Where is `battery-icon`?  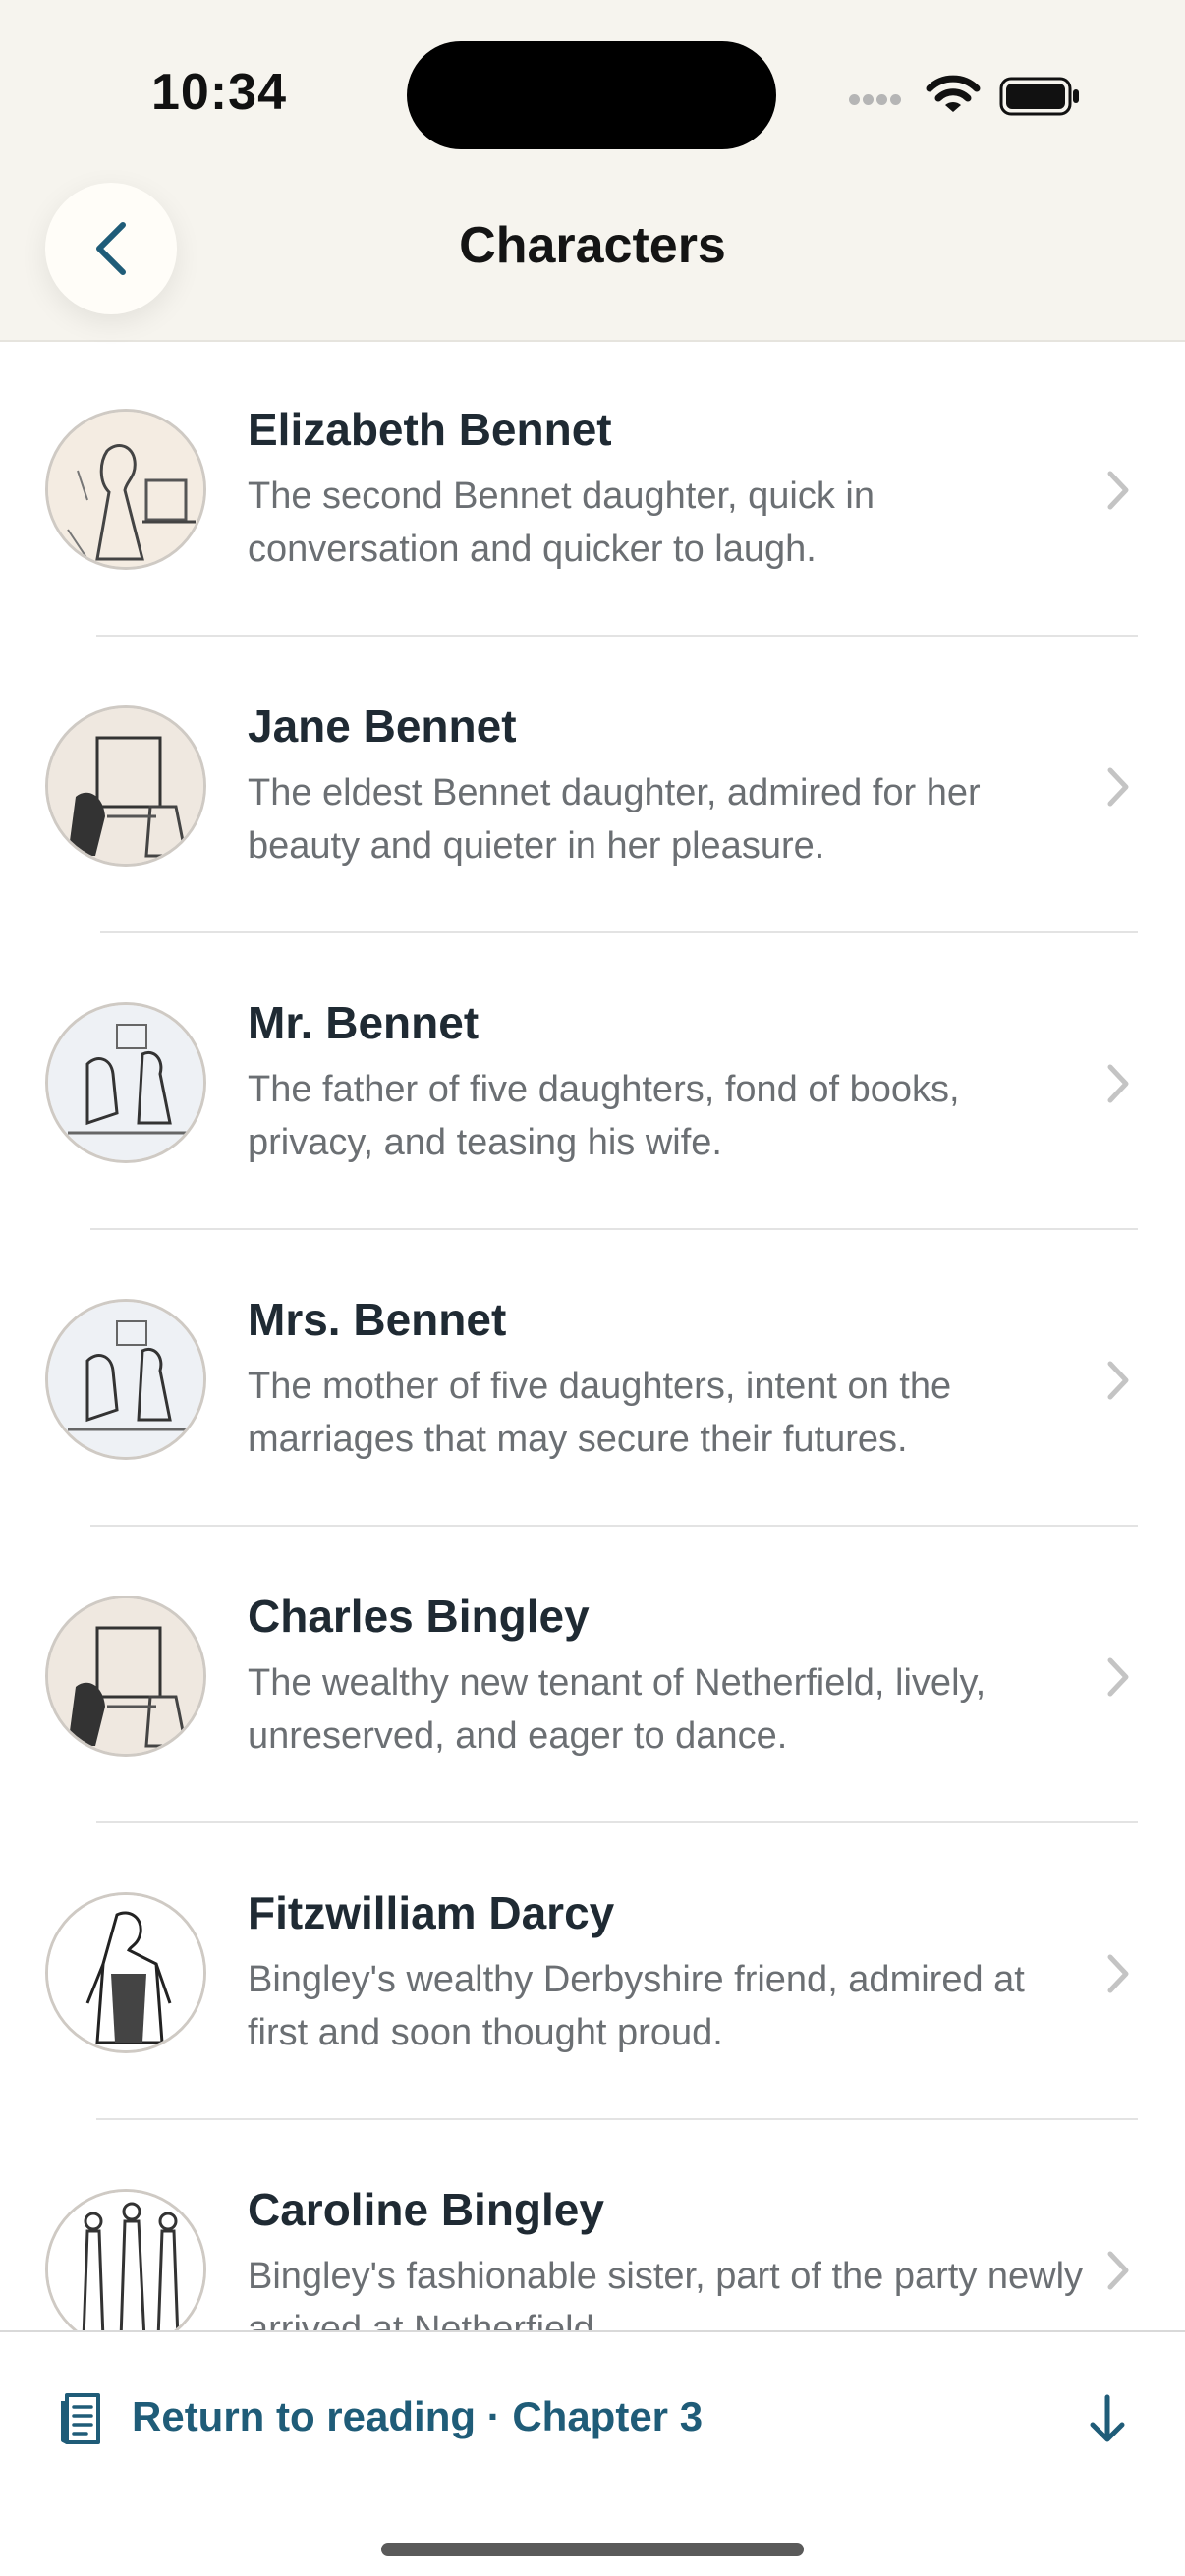 battery-icon is located at coordinates (1039, 96).